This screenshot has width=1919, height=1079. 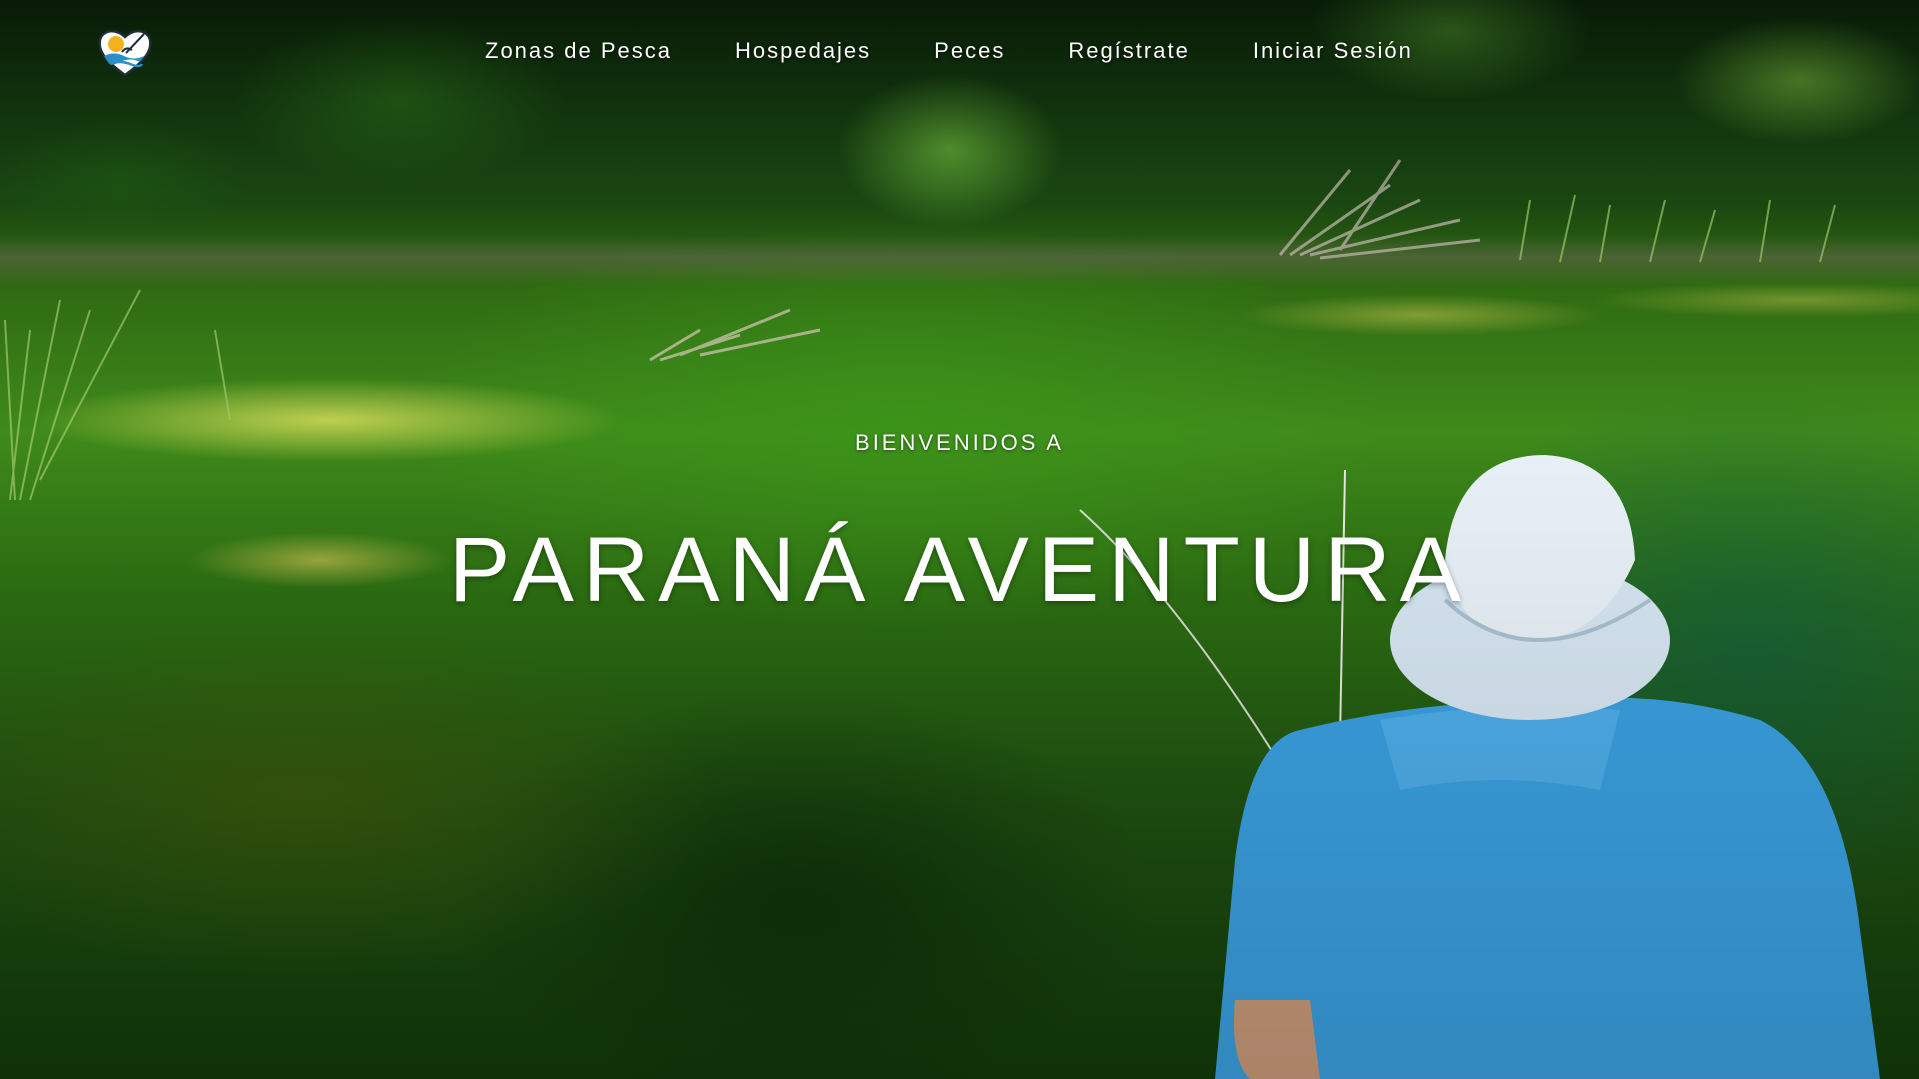 What do you see at coordinates (959, 442) in the screenshot?
I see `hero-subtitle: BIENVENIDOS A` at bounding box center [959, 442].